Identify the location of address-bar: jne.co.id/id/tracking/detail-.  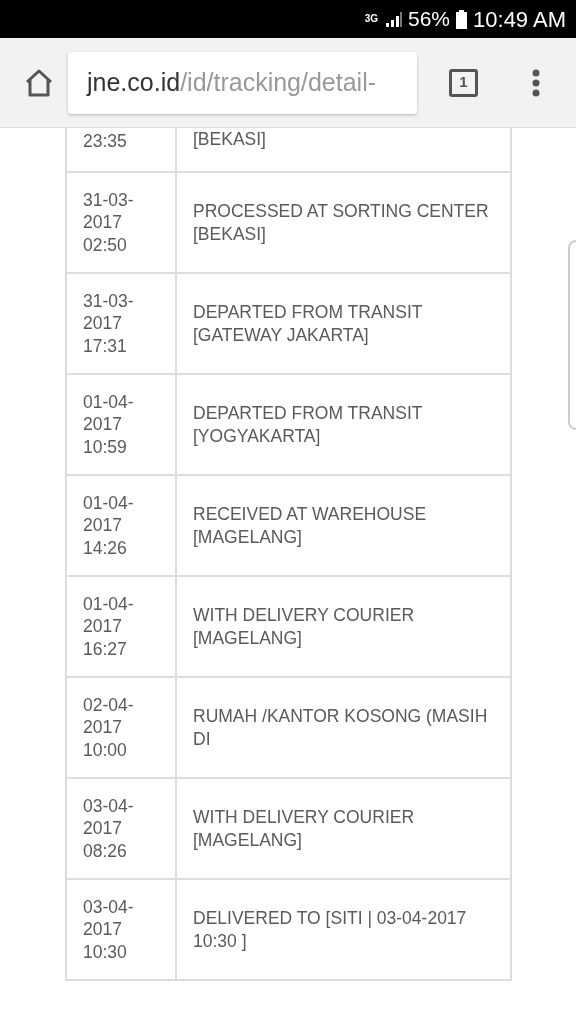
(242, 82).